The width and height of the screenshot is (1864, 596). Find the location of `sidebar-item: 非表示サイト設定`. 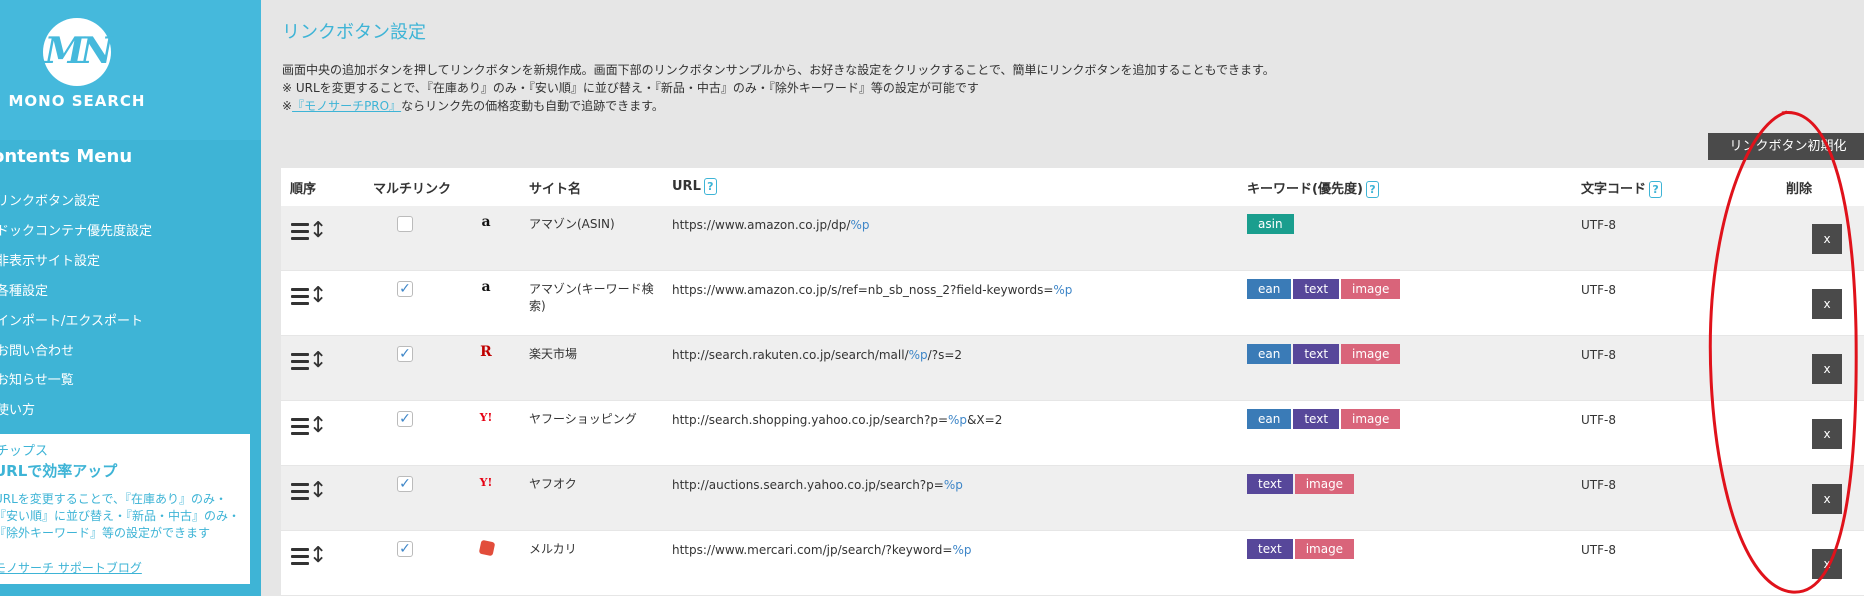

sidebar-item: 非表示サイト設定 is located at coordinates (50, 259).